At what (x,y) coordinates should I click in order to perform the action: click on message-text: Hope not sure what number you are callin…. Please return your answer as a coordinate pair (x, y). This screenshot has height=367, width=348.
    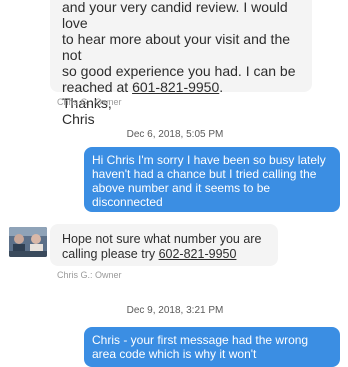
    Looking at the image, I should click on (162, 246).